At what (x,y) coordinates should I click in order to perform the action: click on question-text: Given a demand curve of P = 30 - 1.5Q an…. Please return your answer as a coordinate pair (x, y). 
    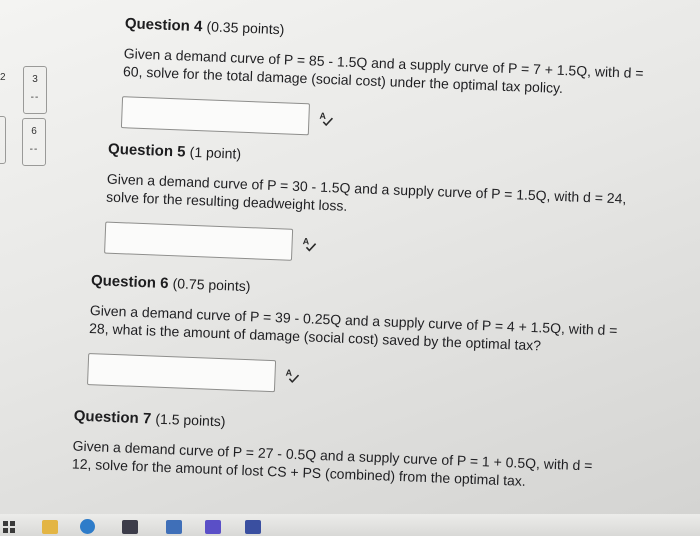
    Looking at the image, I should click on (376, 198).